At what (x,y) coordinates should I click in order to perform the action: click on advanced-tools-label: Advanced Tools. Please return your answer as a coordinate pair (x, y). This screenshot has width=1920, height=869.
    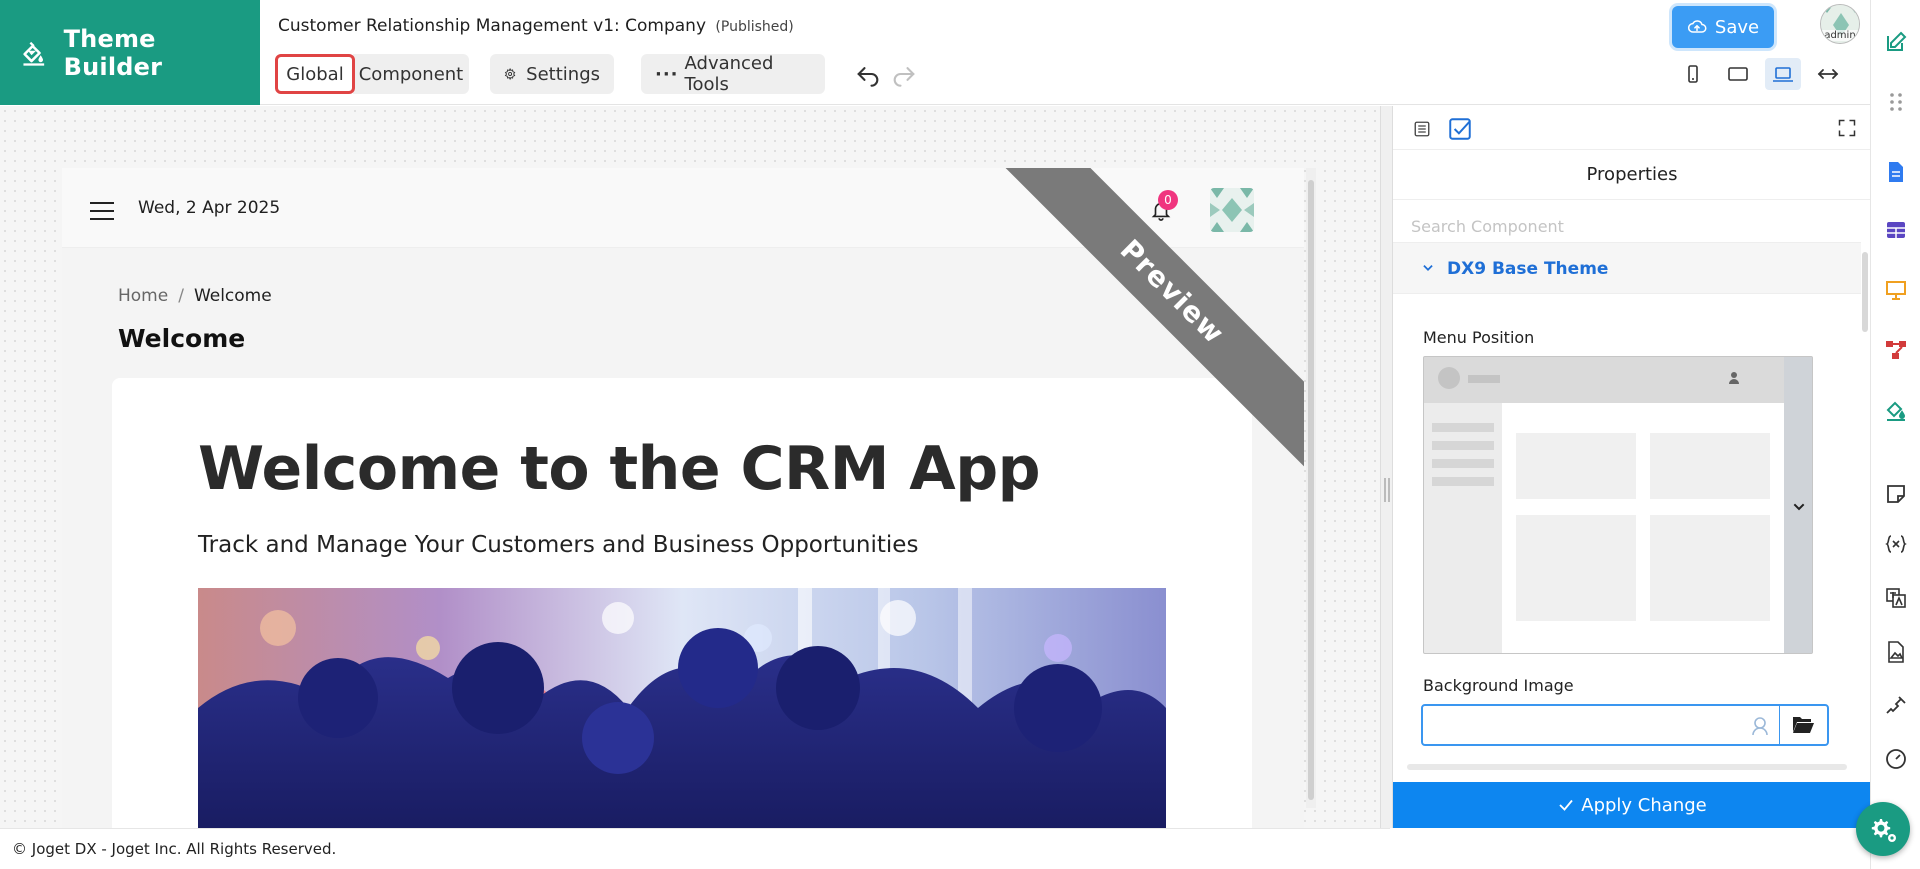
    Looking at the image, I should click on (729, 74).